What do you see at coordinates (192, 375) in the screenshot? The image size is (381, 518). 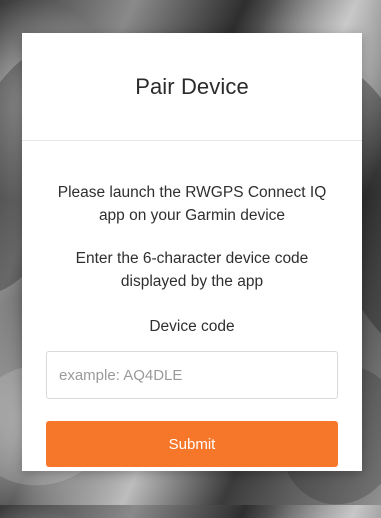 I see `device-code-input` at bounding box center [192, 375].